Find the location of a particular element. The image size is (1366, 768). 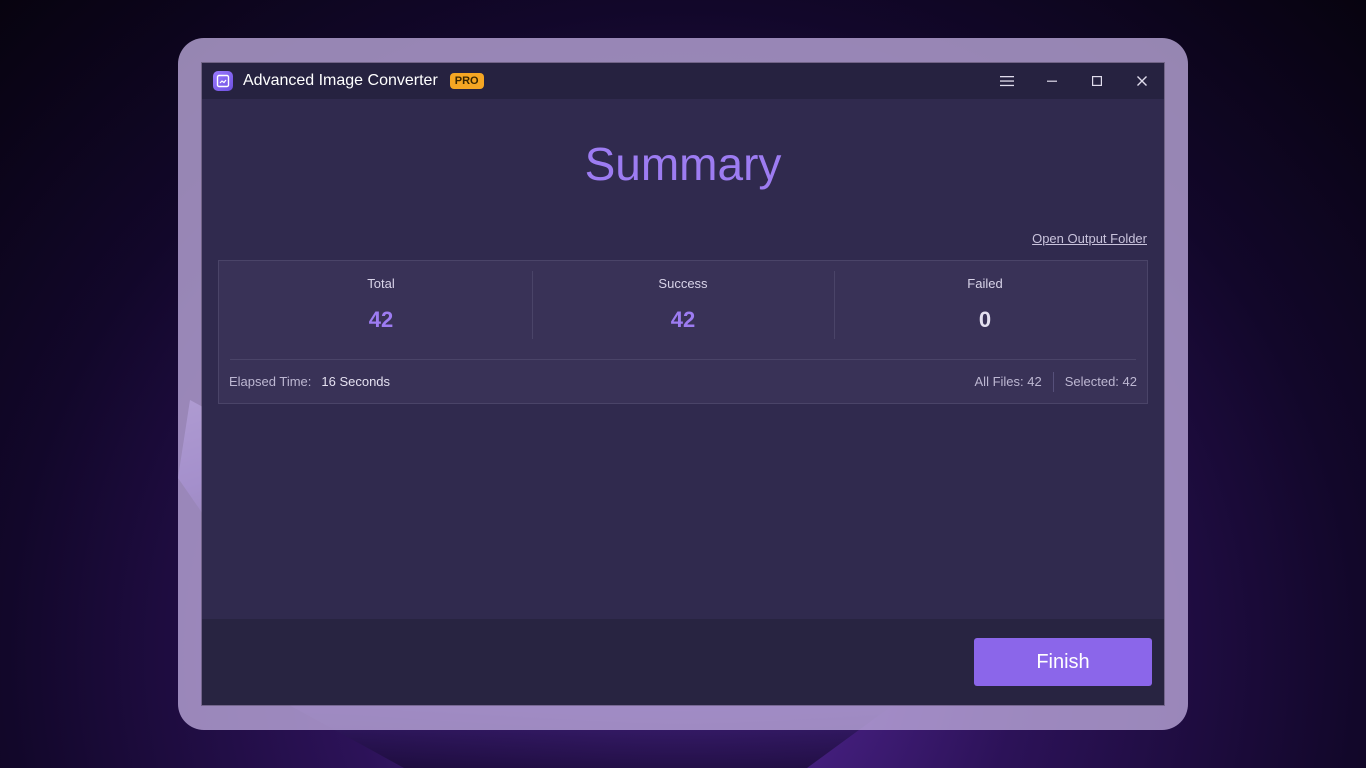

menu-button is located at coordinates (1006, 81).